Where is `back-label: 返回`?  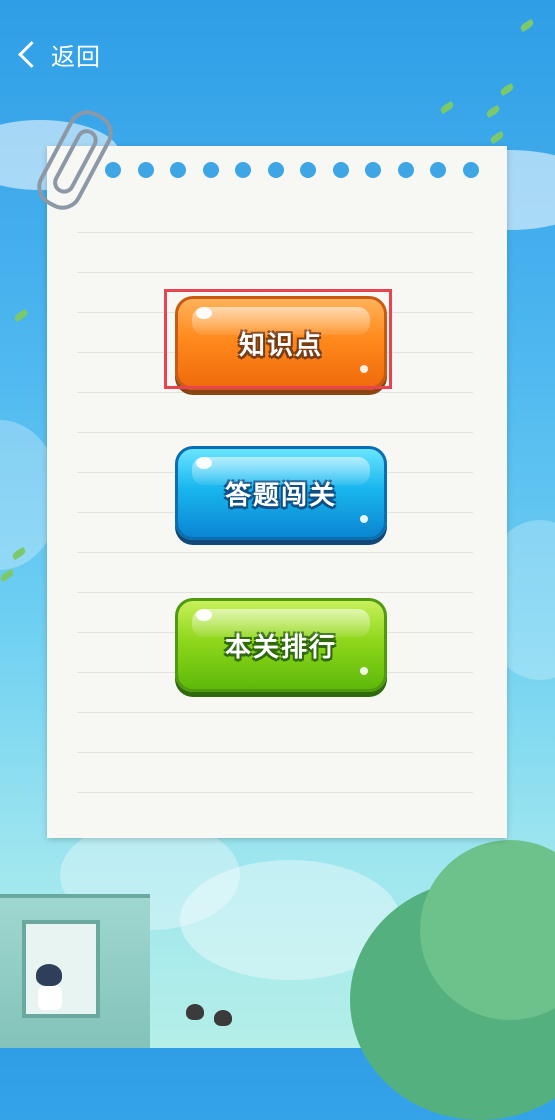
back-label: 返回 is located at coordinates (76, 56).